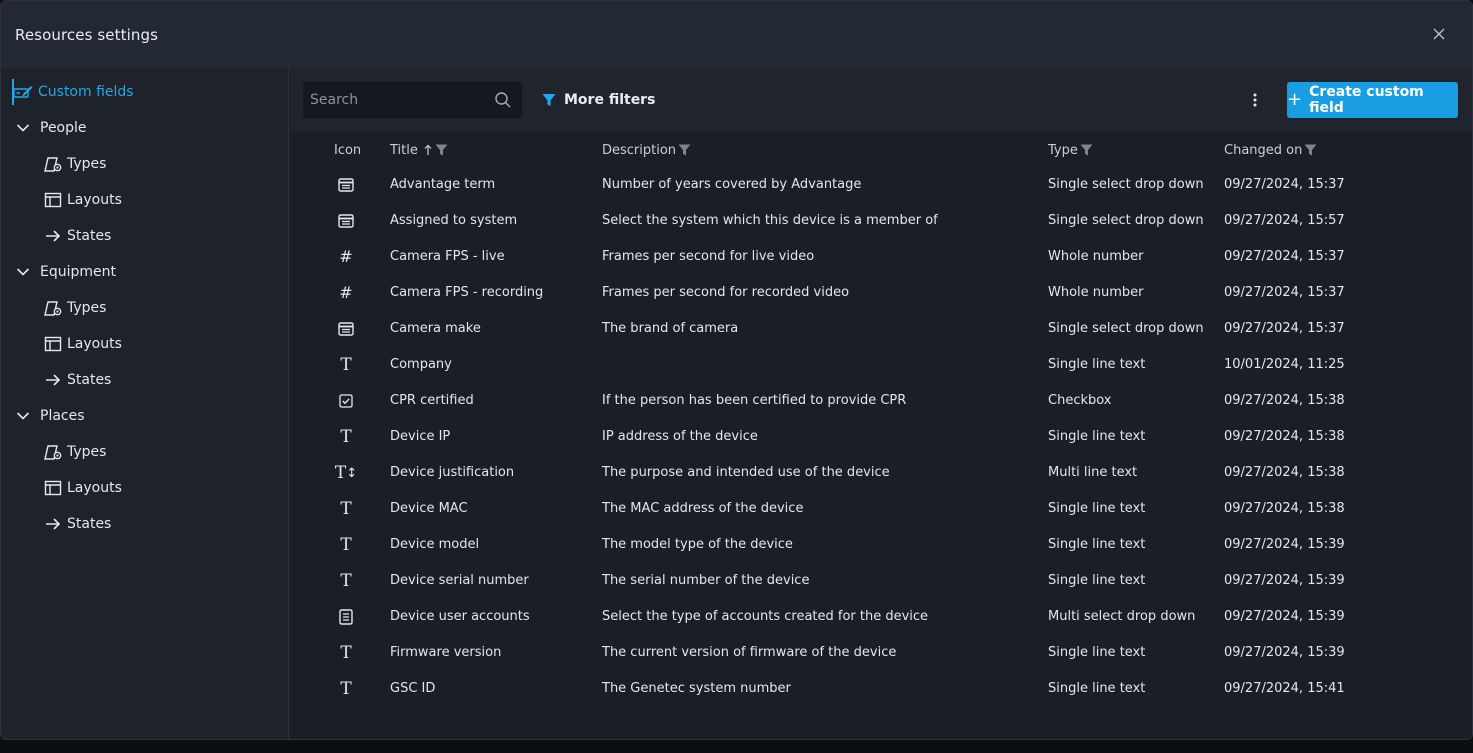 The width and height of the screenshot is (1473, 753). I want to click on column-header-label: Icon, so click(348, 150).